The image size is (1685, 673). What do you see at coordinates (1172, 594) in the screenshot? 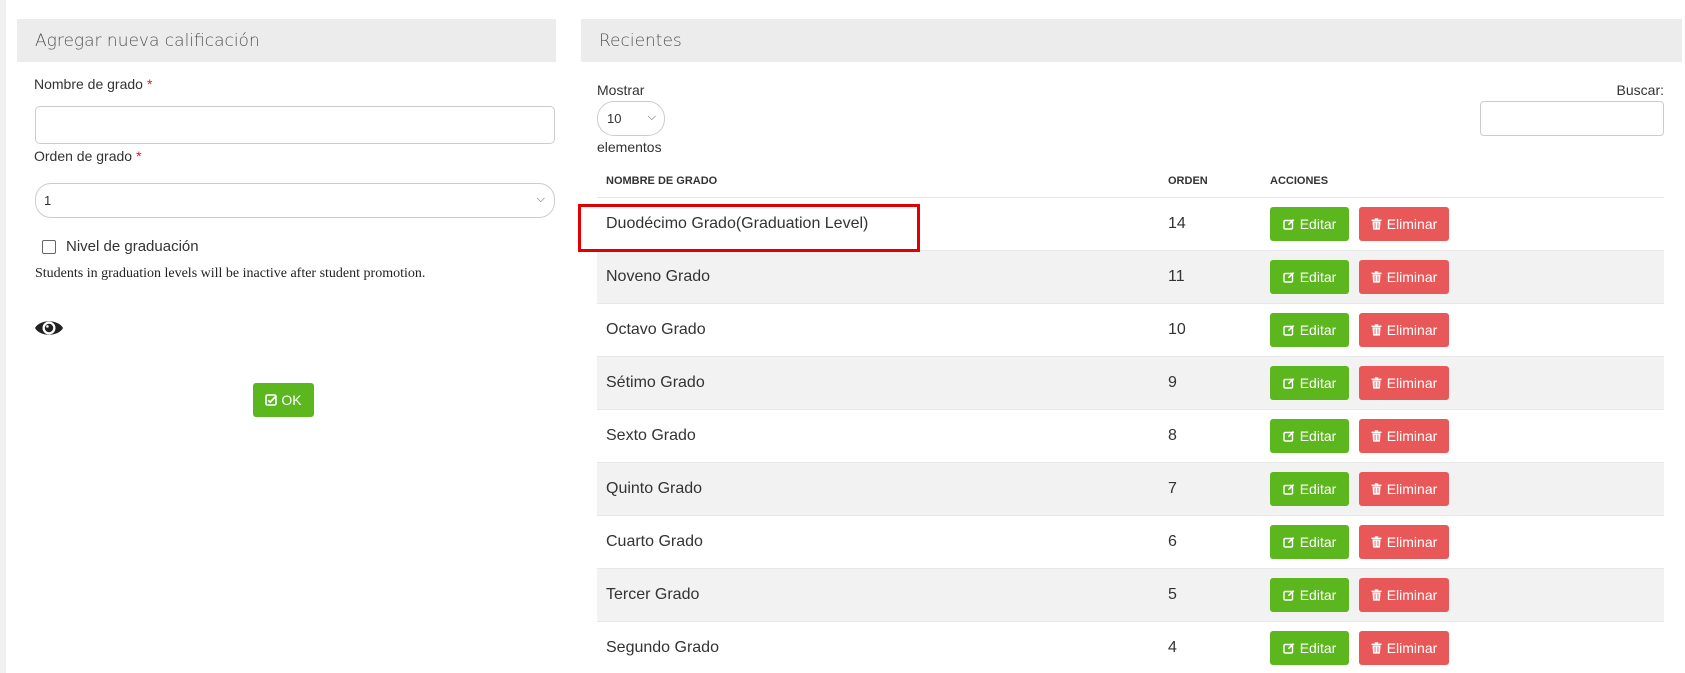
I see `grade-order-cell: 5` at bounding box center [1172, 594].